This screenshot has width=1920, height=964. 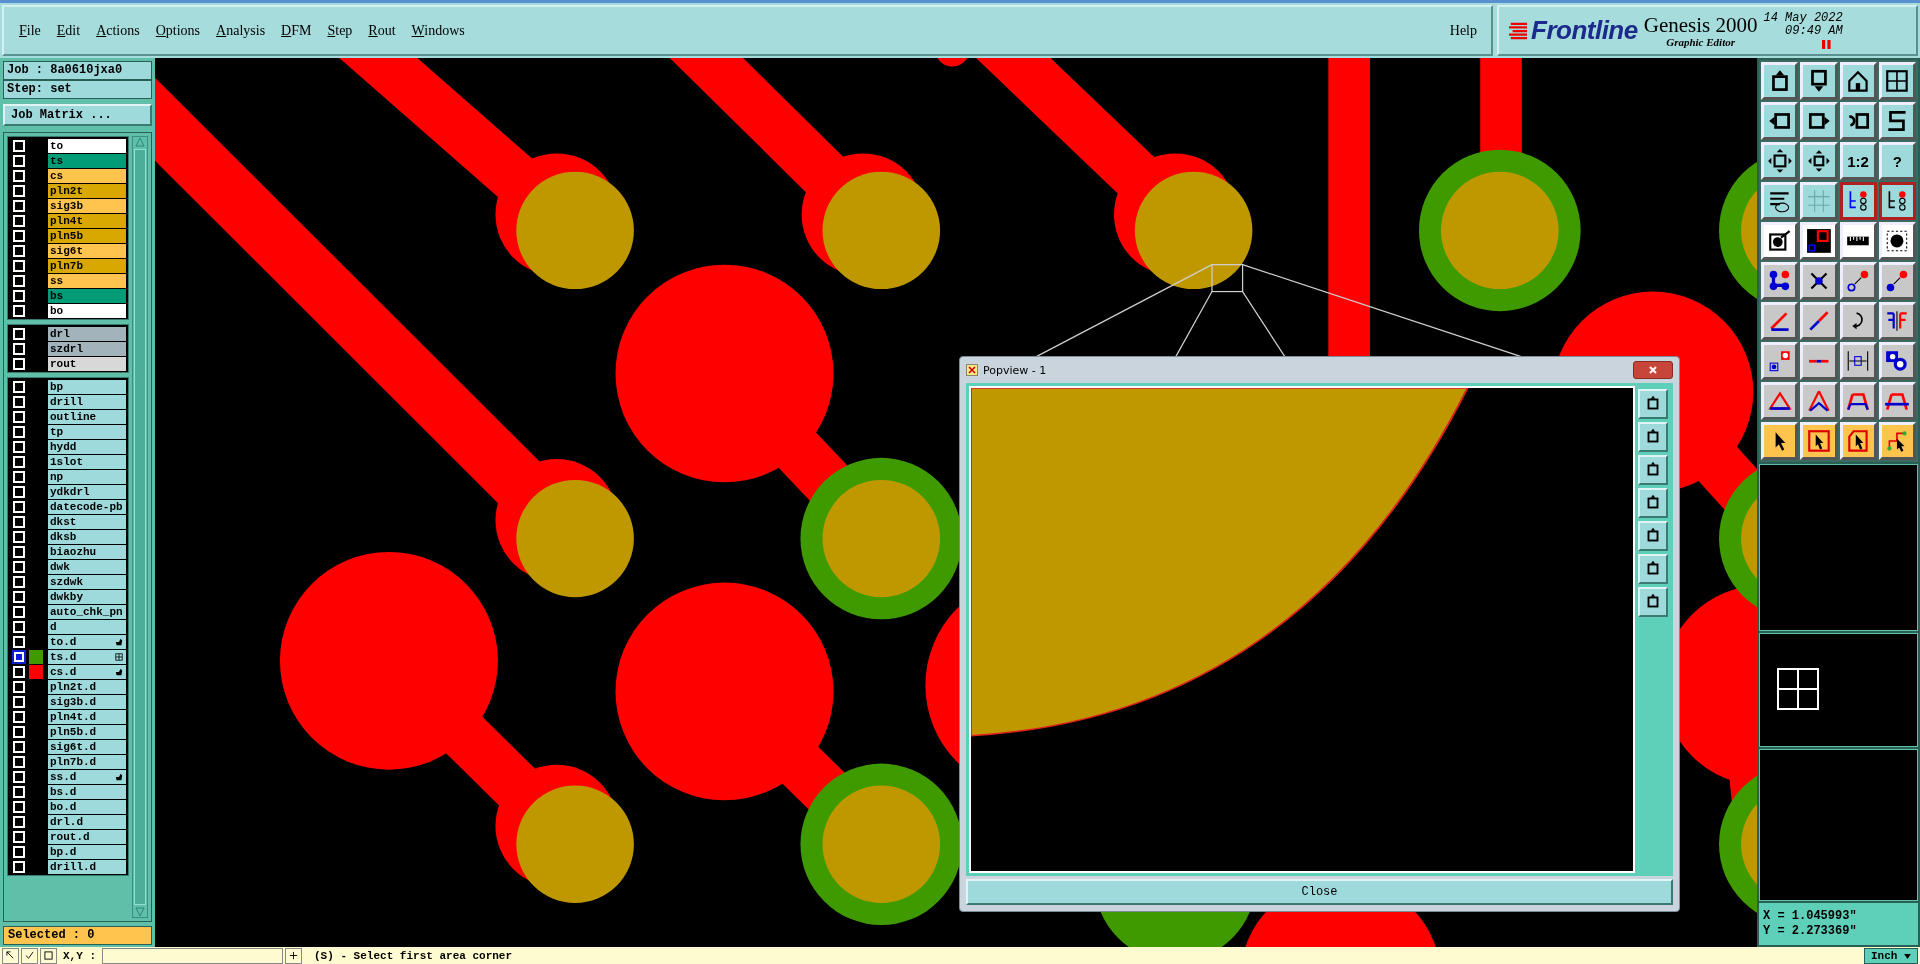 What do you see at coordinates (87, 656) in the screenshot?
I see `layer-name: ts.d` at bounding box center [87, 656].